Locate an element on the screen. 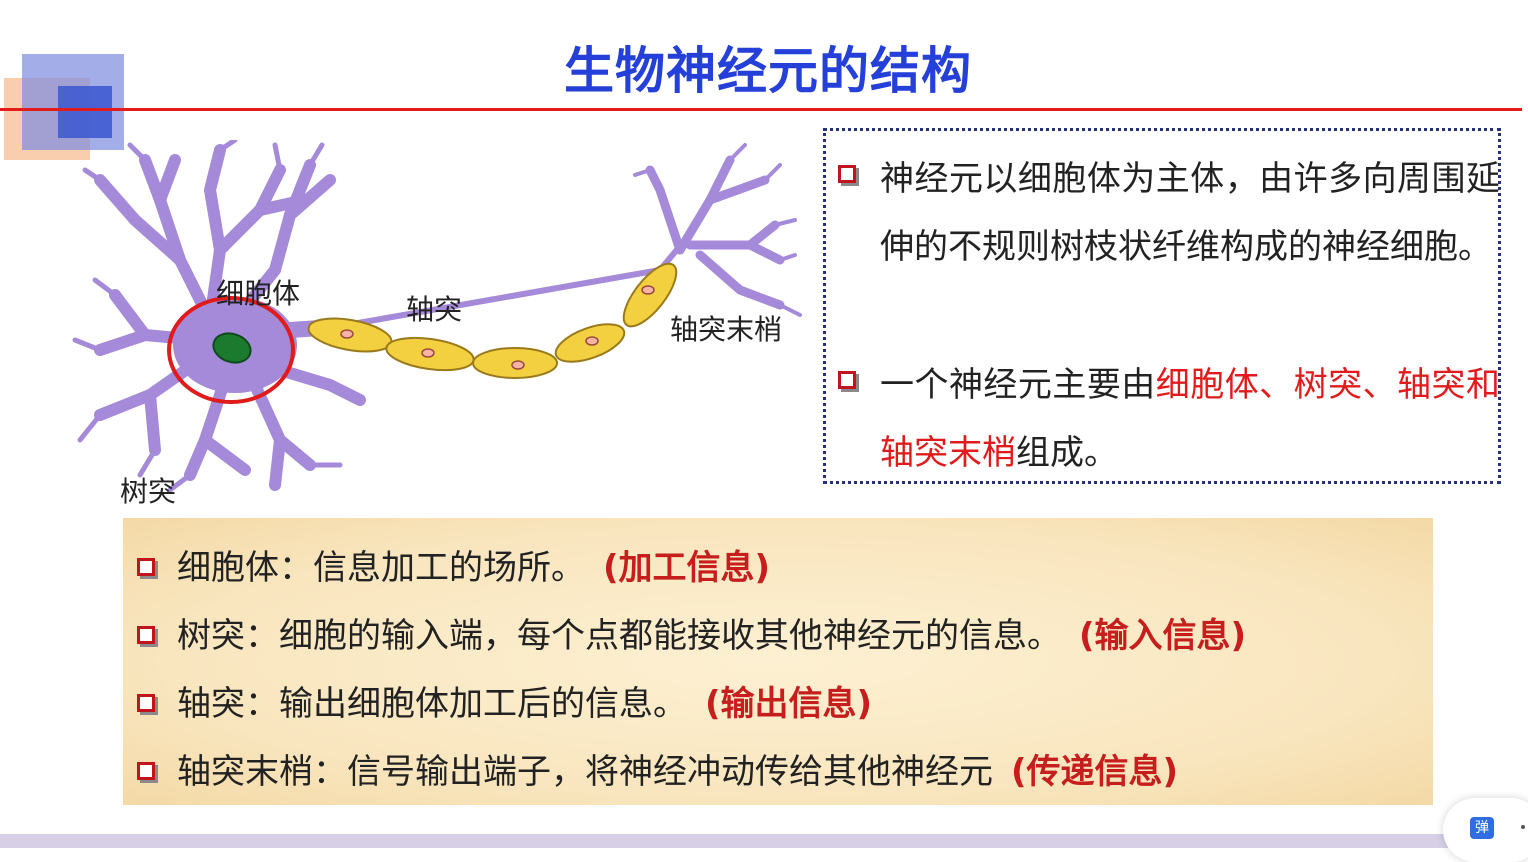 The width and height of the screenshot is (1528, 862). function-item-axon-terminal: 轴突末梢：信号输出端子，将神经冲动传给其他神经元 (传递信息) is located at coordinates (657, 772).